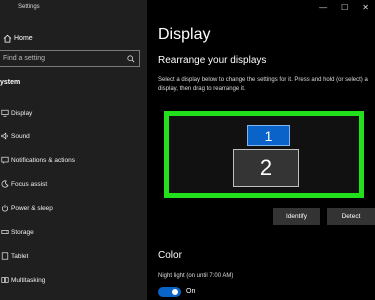 This screenshot has height=300, width=375. Describe the element at coordinates (266, 168) in the screenshot. I see `display-2-tile: 2` at that location.